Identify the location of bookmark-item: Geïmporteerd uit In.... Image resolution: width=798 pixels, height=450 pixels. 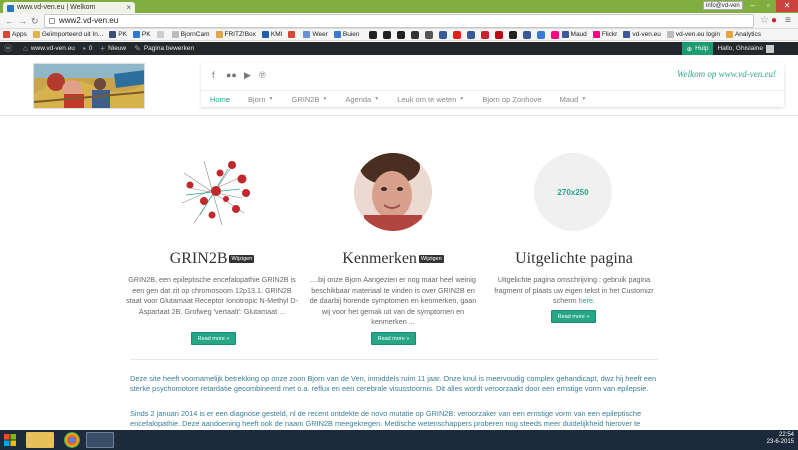
(67, 34).